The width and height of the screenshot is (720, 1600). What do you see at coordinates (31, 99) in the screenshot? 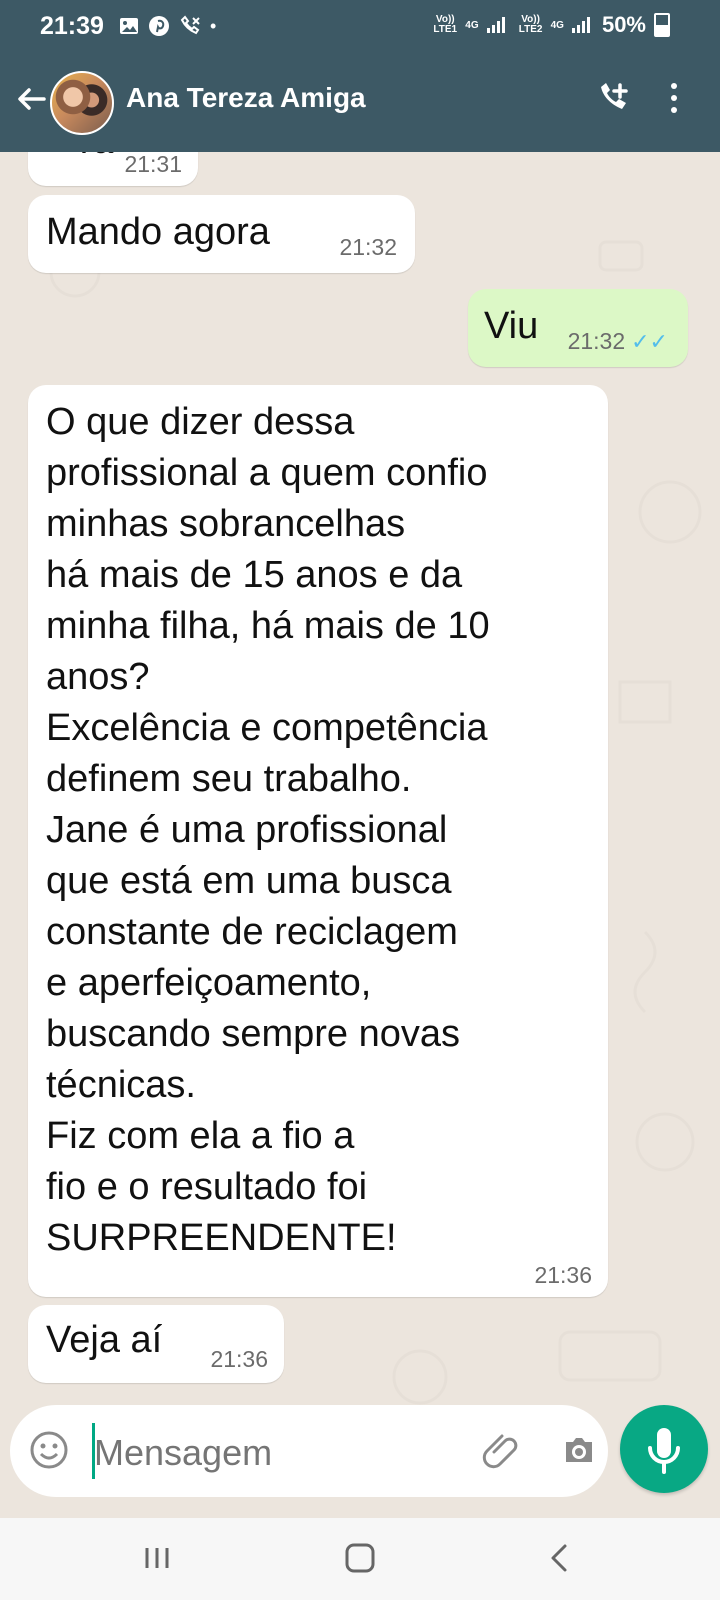
I see `back-arrow-icon` at bounding box center [31, 99].